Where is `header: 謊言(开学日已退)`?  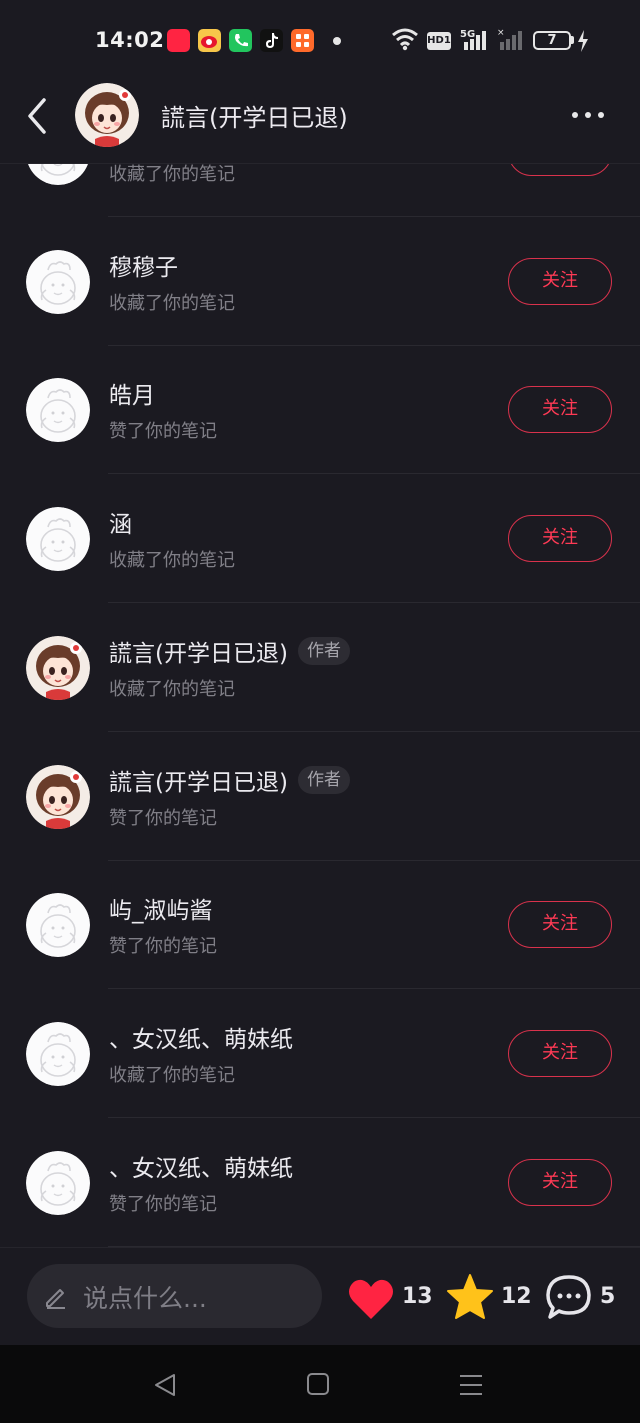
header: 謊言(开学日已退) is located at coordinates (320, 123).